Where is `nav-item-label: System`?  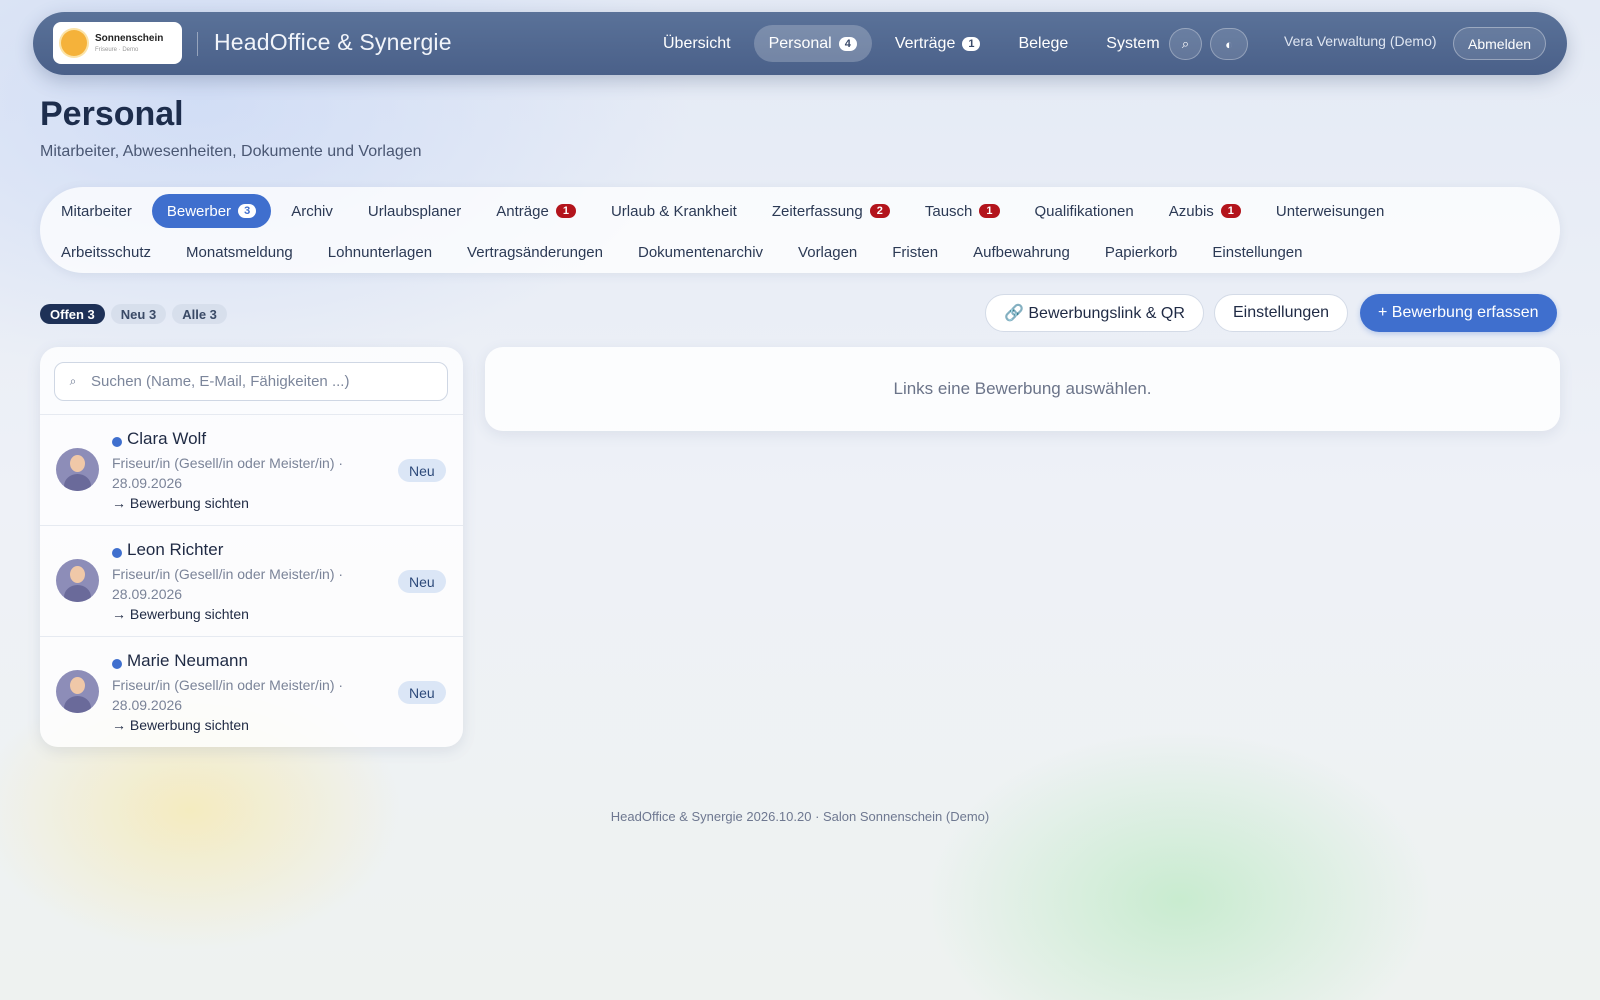
nav-item-label: System is located at coordinates (1133, 43).